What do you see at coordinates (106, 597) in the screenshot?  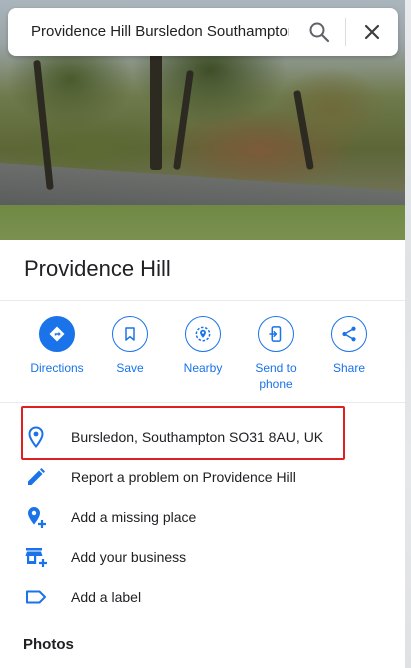 I see `add-label-text: Add a label` at bounding box center [106, 597].